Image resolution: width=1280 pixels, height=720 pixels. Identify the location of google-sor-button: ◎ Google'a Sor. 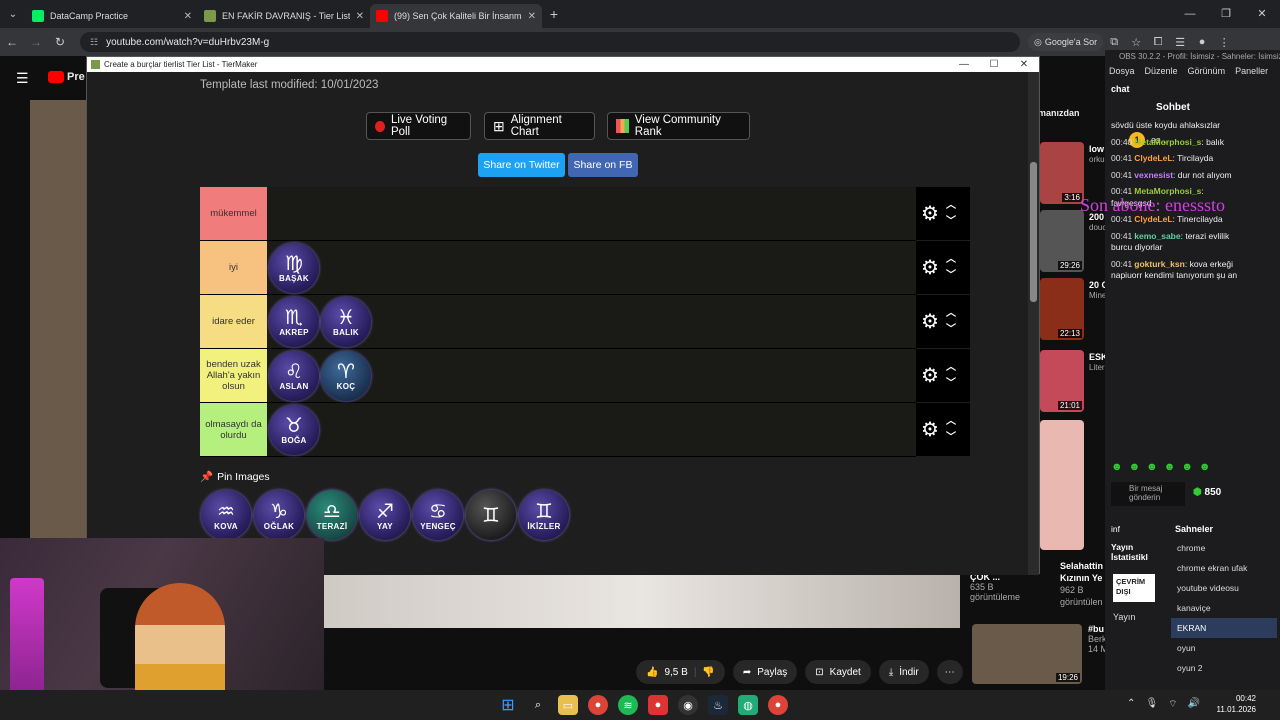
(1066, 42).